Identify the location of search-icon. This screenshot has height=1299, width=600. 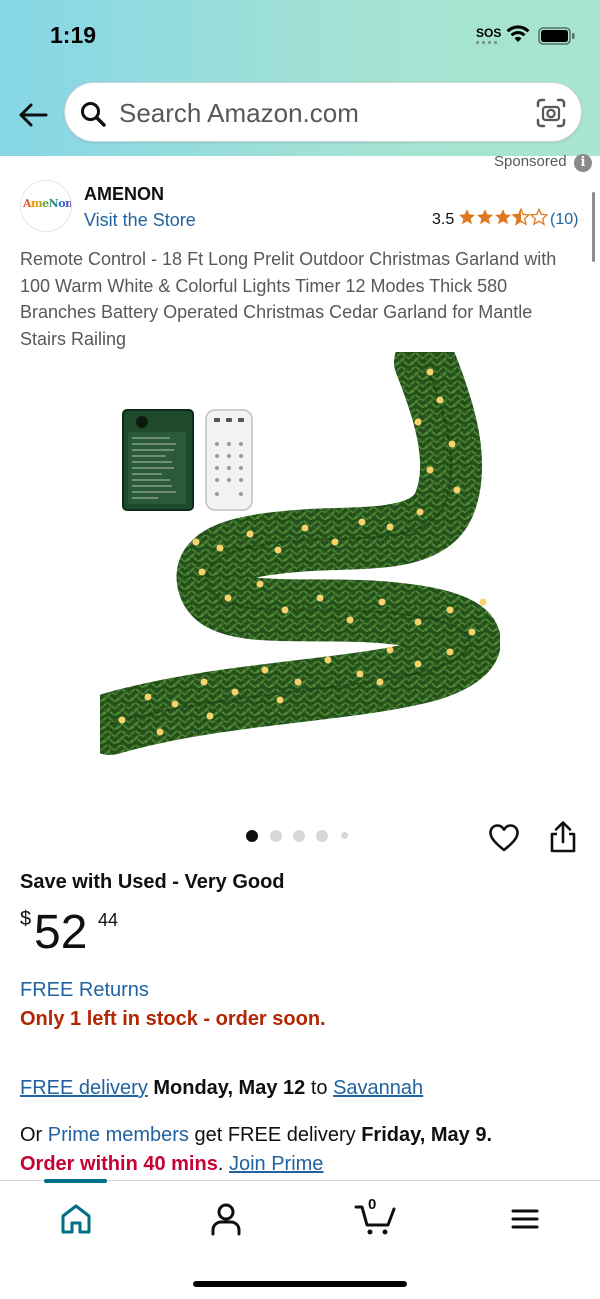
(93, 114).